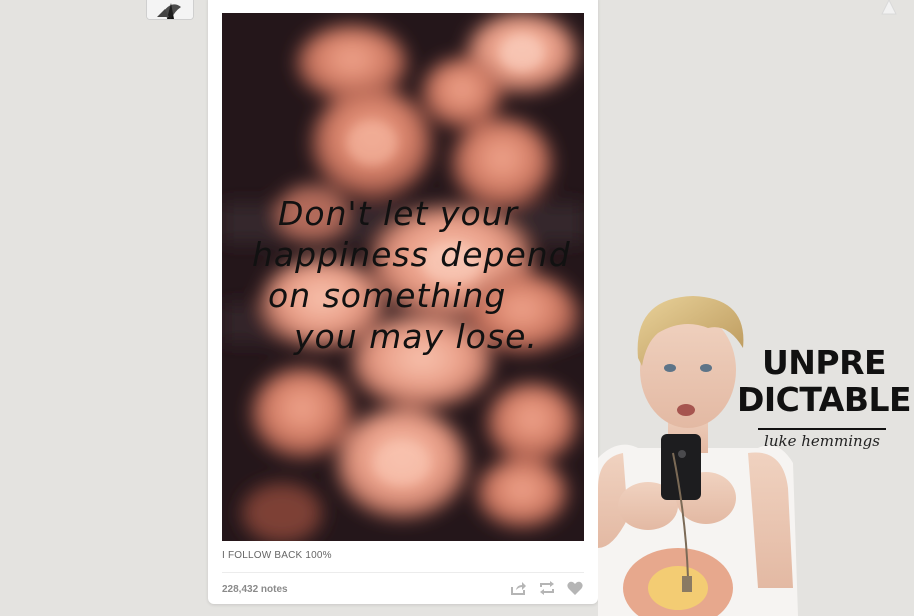  Describe the element at coordinates (277, 555) in the screenshot. I see `post-caption: I FOLLOW BACK 100%` at that location.